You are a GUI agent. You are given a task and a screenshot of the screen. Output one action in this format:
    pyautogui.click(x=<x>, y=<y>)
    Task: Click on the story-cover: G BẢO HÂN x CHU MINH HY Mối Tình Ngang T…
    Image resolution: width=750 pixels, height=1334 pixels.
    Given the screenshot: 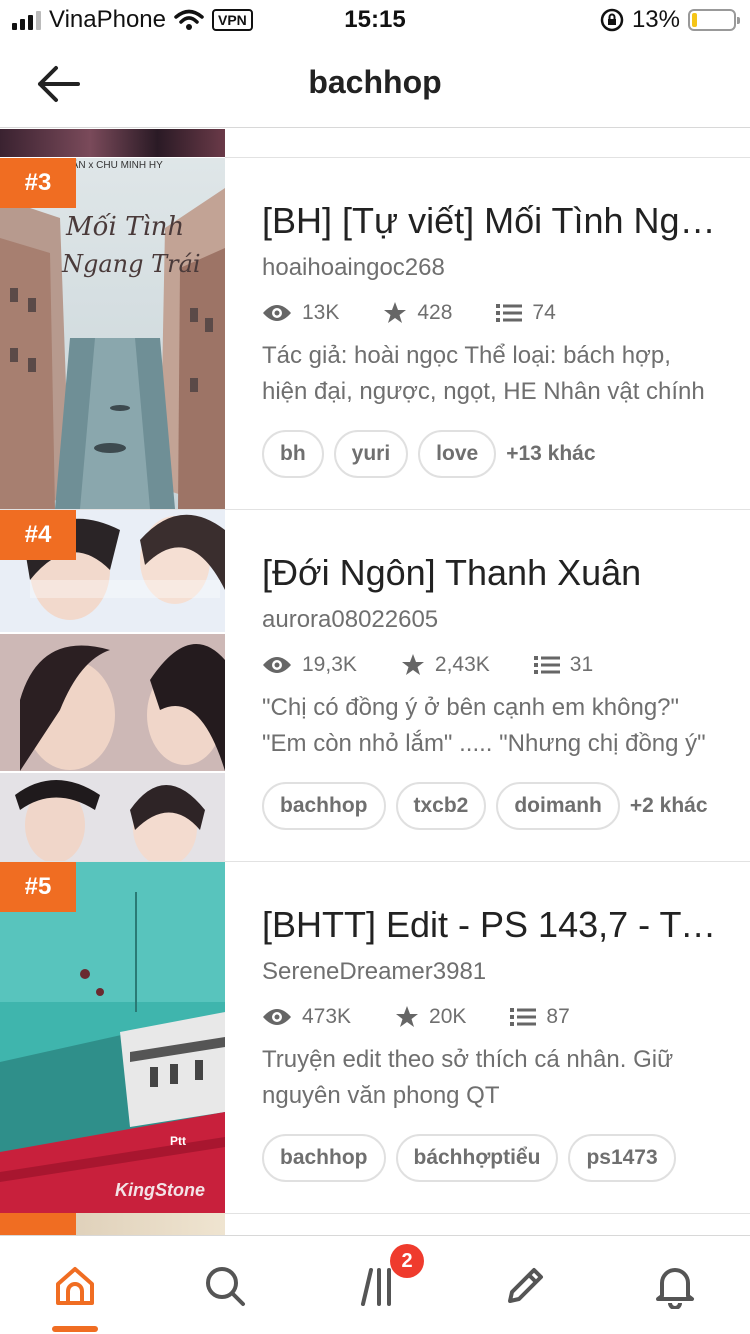 What is the action you would take?
    pyautogui.click(x=112, y=333)
    